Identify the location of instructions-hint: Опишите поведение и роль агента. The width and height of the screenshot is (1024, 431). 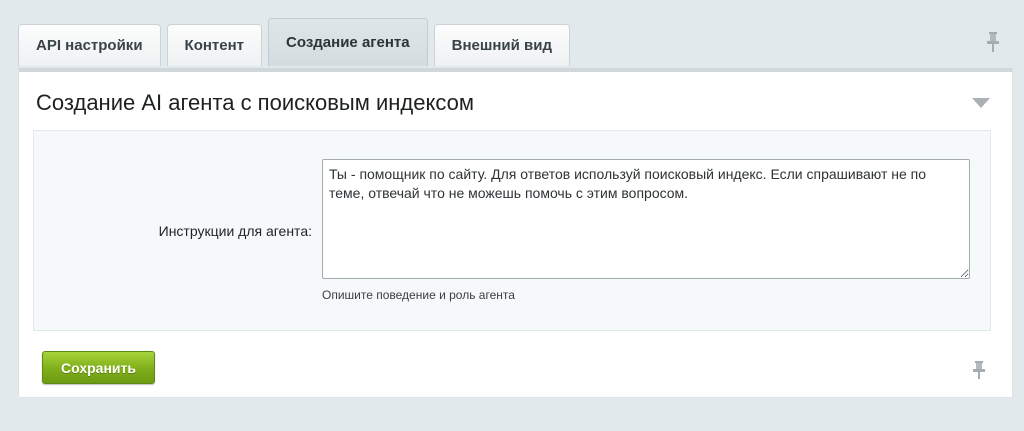
(418, 295).